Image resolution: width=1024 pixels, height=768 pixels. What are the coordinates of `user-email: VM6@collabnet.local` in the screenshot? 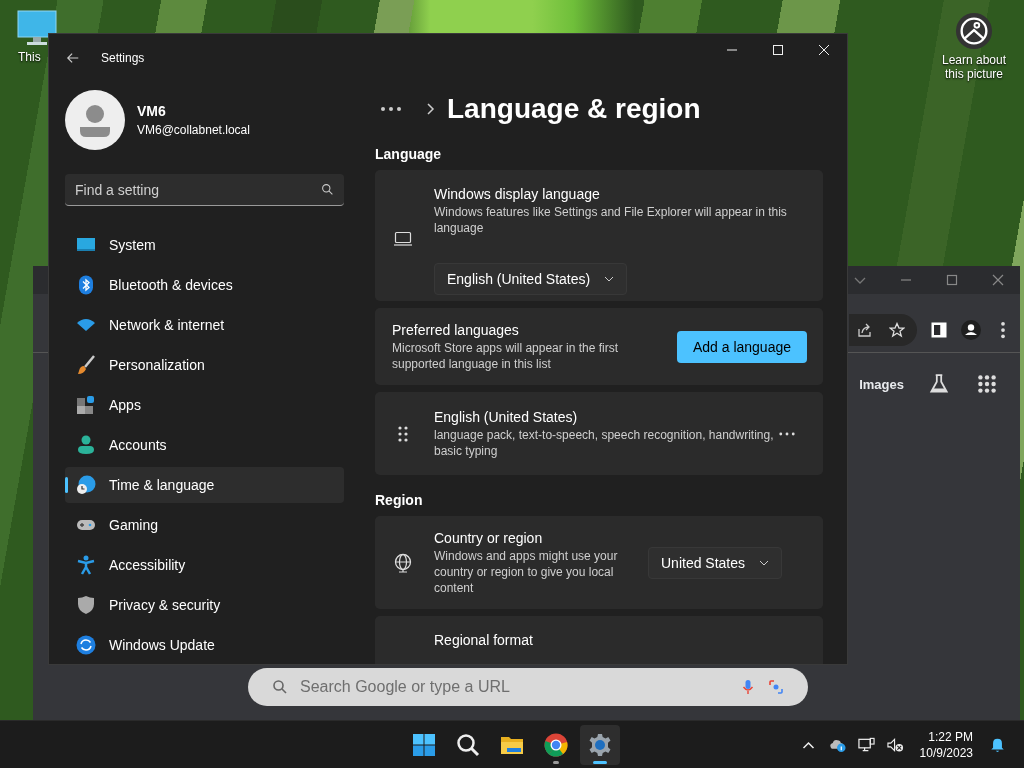 It's located at (193, 130).